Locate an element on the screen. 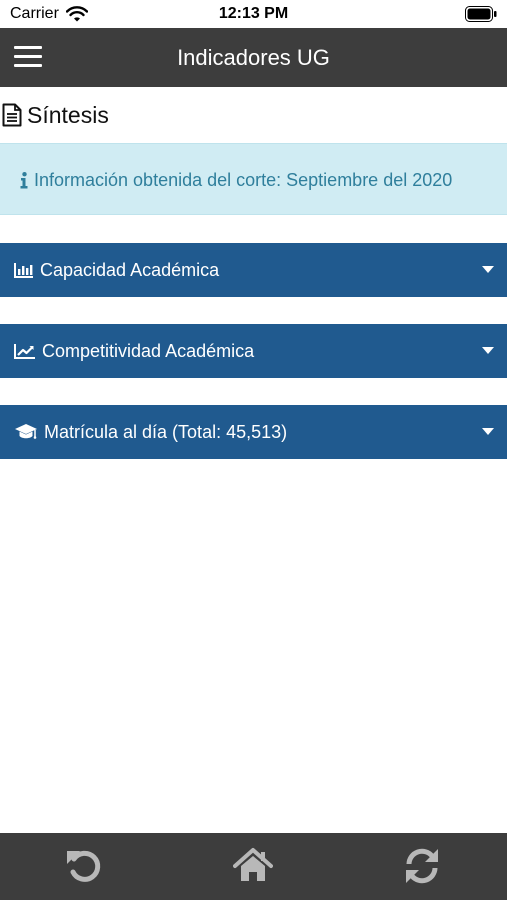  accordion-matricula: Matrícula al día (Total: 45,513) is located at coordinates (253, 432).